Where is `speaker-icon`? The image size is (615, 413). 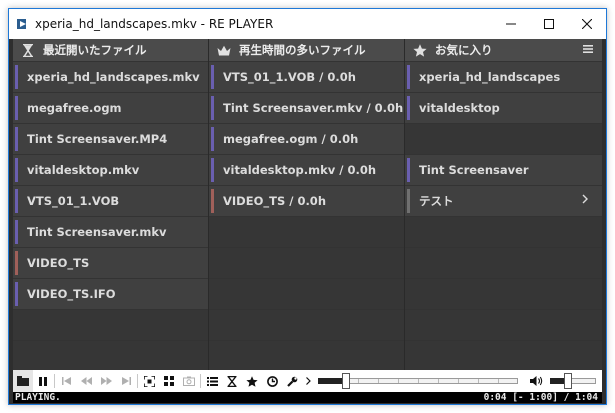 speaker-icon is located at coordinates (535, 381).